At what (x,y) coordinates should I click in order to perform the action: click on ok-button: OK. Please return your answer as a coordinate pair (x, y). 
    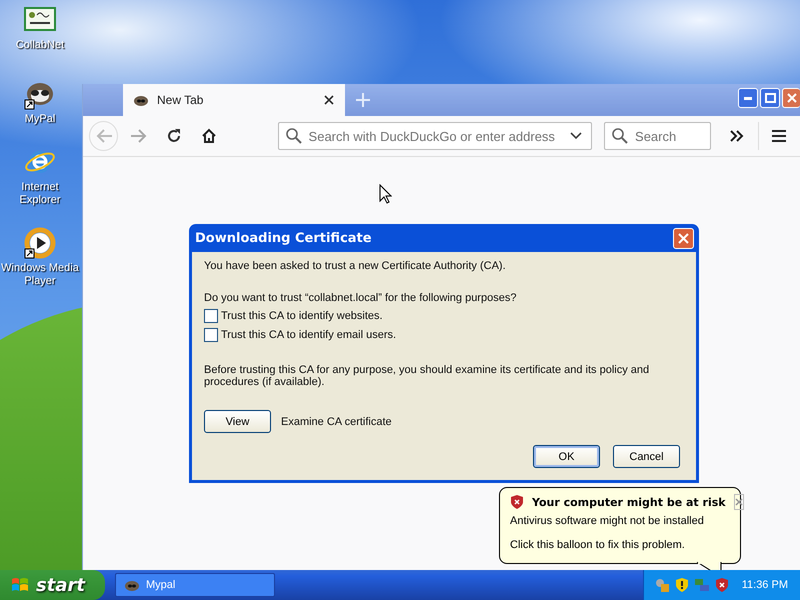
    Looking at the image, I should click on (566, 456).